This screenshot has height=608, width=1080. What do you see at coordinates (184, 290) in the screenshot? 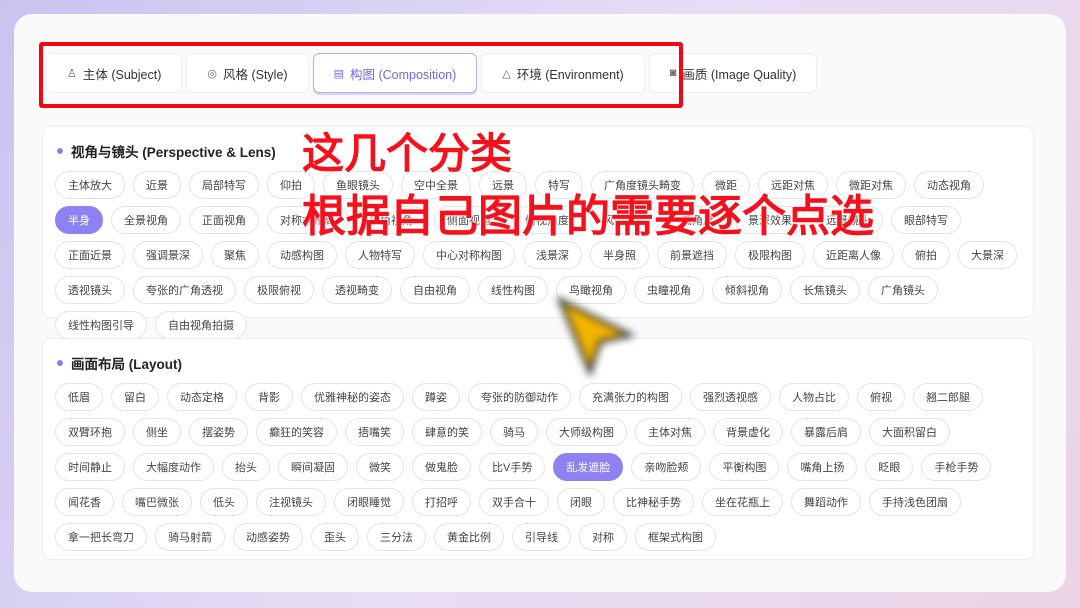
I see `option-chip: 夸张的广角透视` at bounding box center [184, 290].